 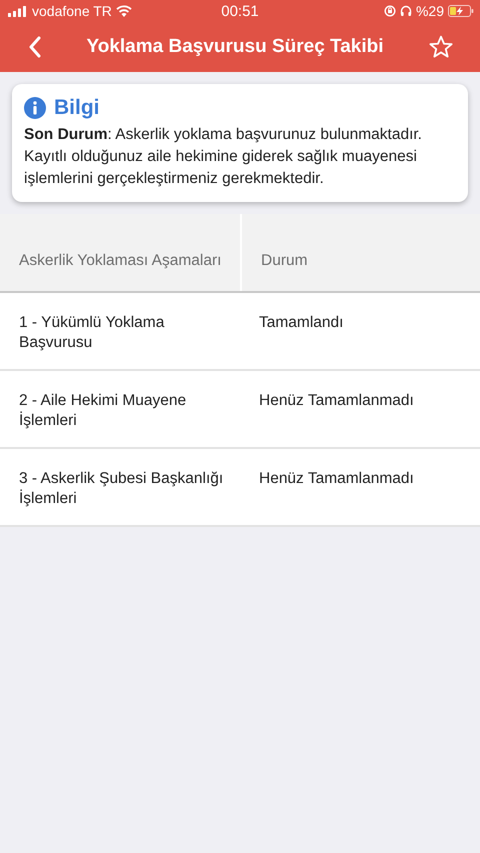 What do you see at coordinates (121, 252) in the screenshot?
I see `column-header: Askerlik Yoklaması Aşamaları` at bounding box center [121, 252].